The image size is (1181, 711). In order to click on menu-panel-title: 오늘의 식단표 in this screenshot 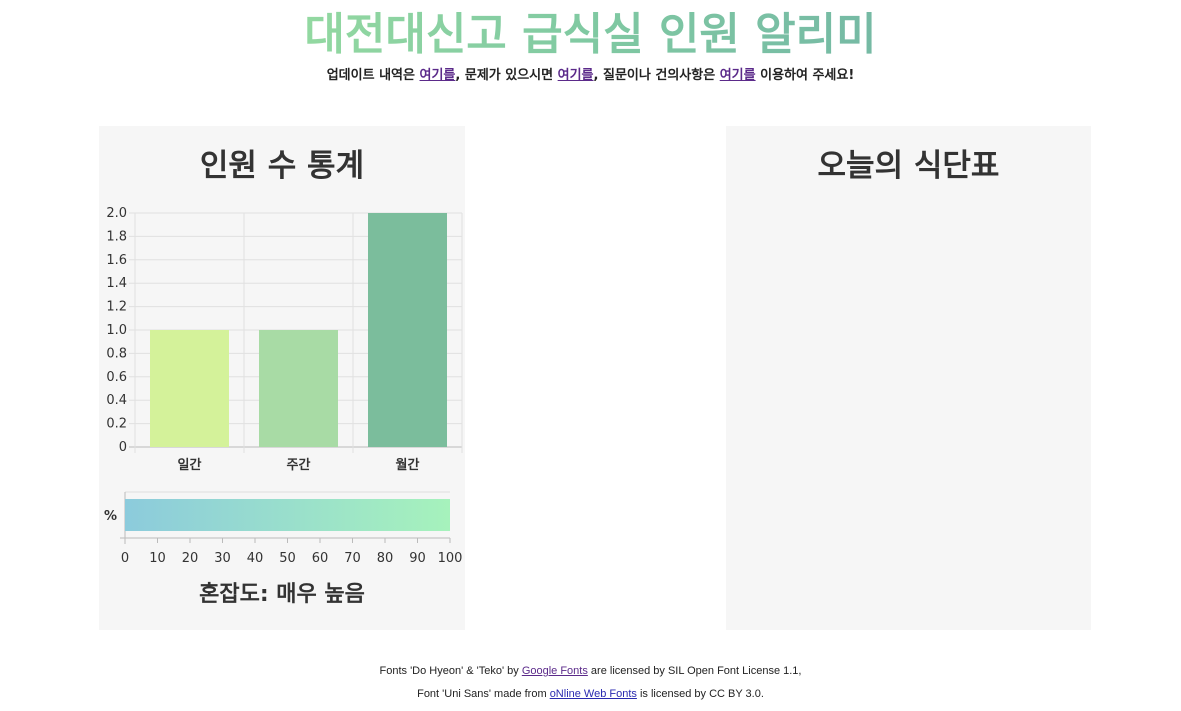, I will do `click(908, 166)`.